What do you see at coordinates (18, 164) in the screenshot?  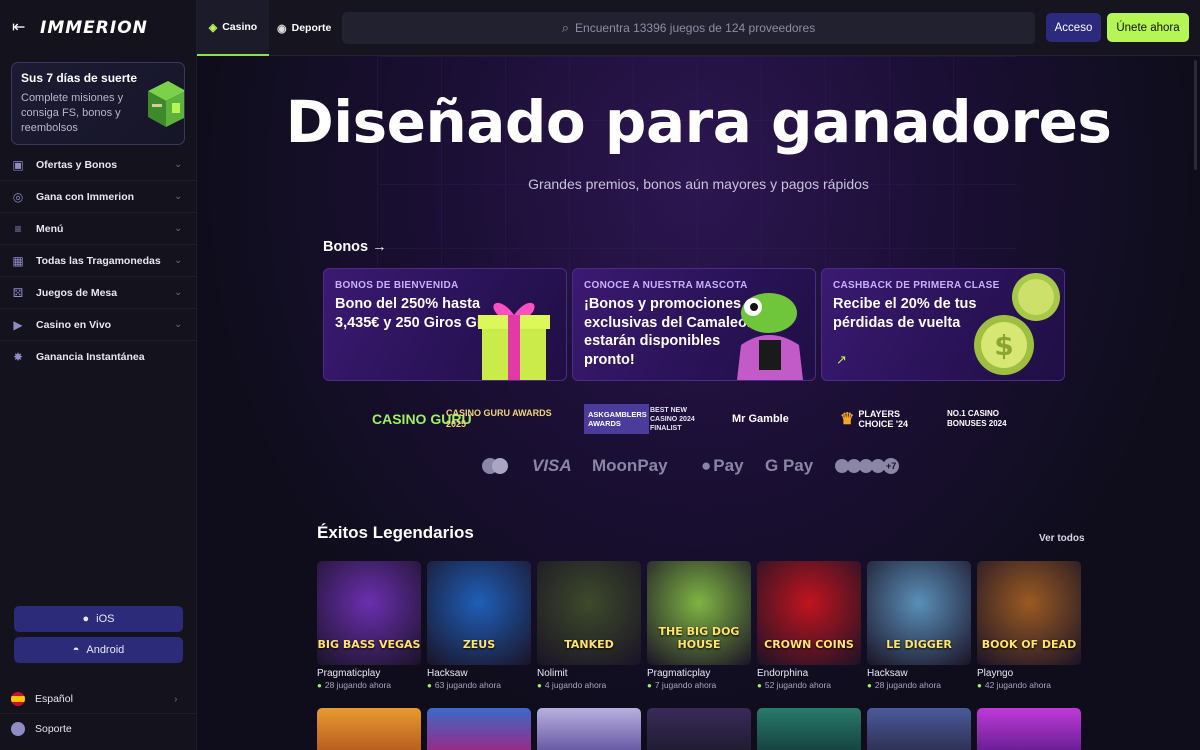 I see `gift-icon: ▣` at bounding box center [18, 164].